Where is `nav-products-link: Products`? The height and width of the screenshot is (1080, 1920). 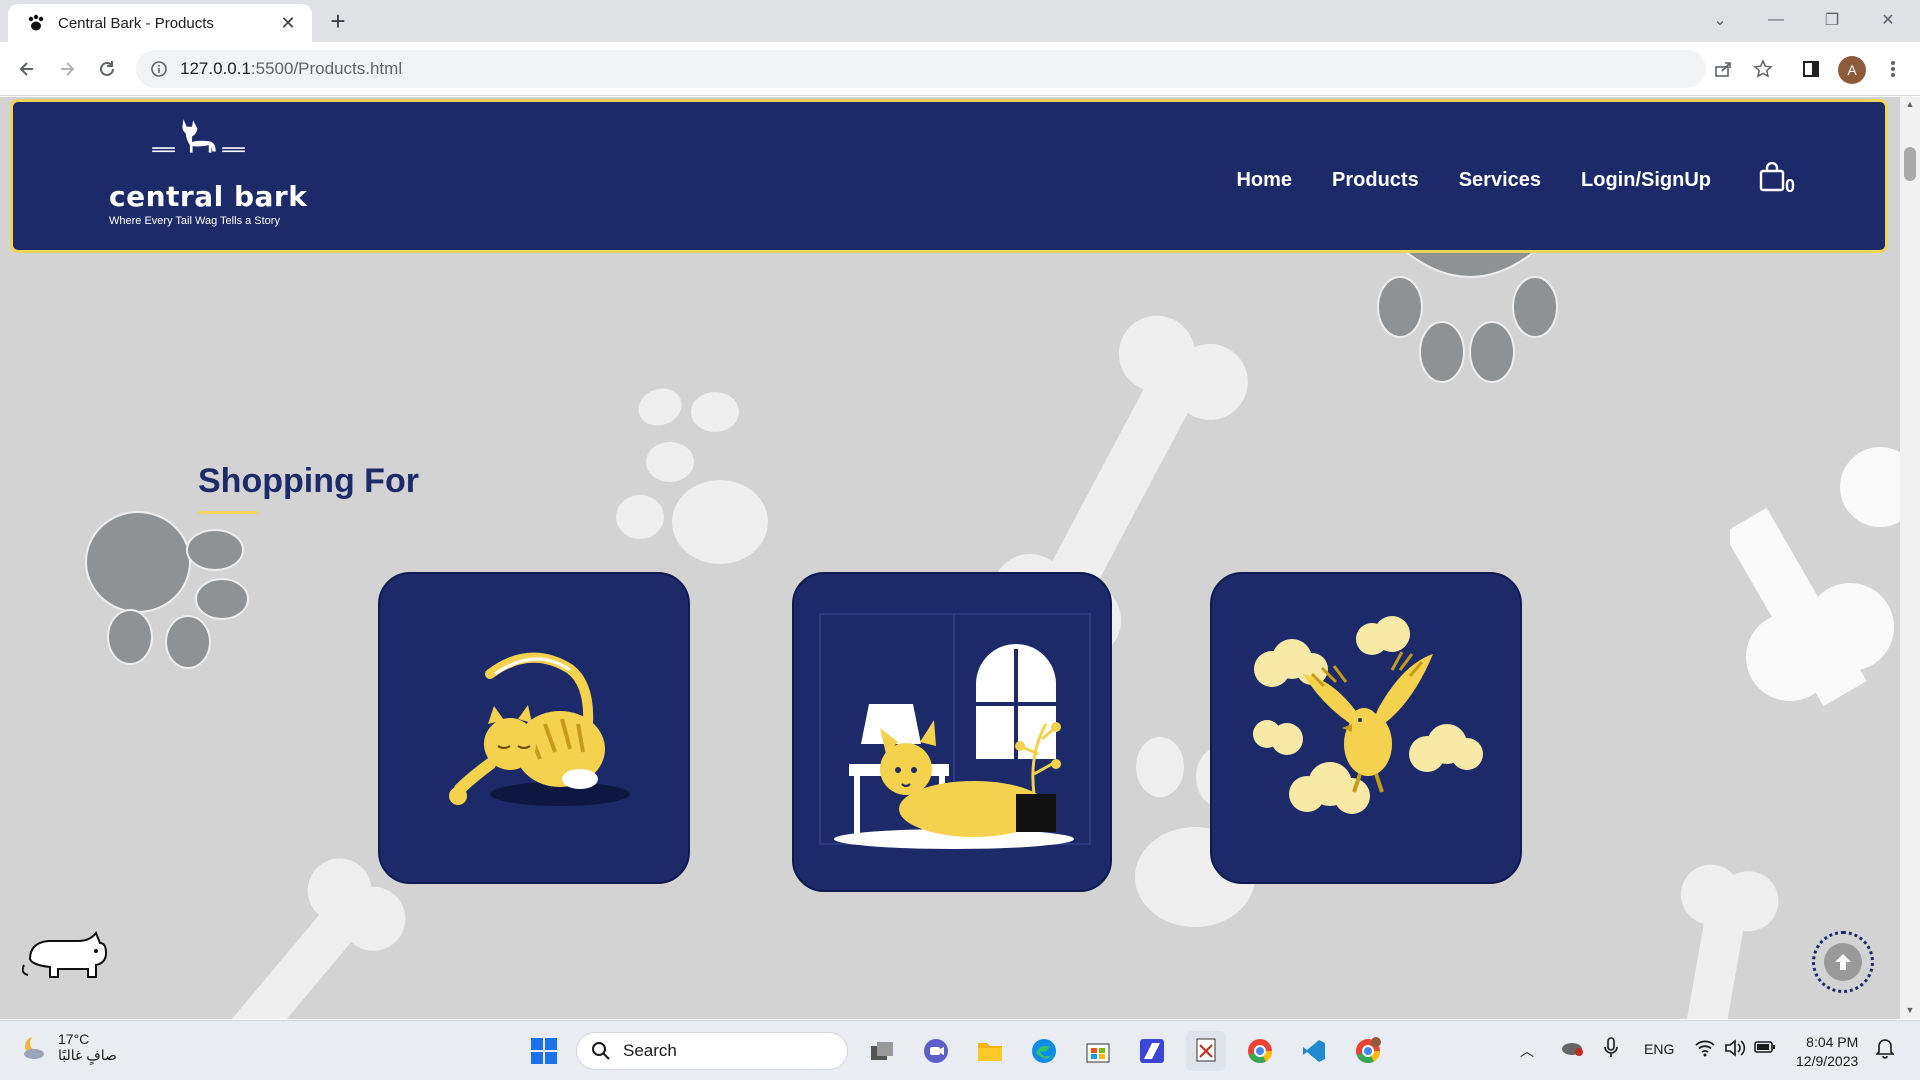 nav-products-link: Products is located at coordinates (1375, 180).